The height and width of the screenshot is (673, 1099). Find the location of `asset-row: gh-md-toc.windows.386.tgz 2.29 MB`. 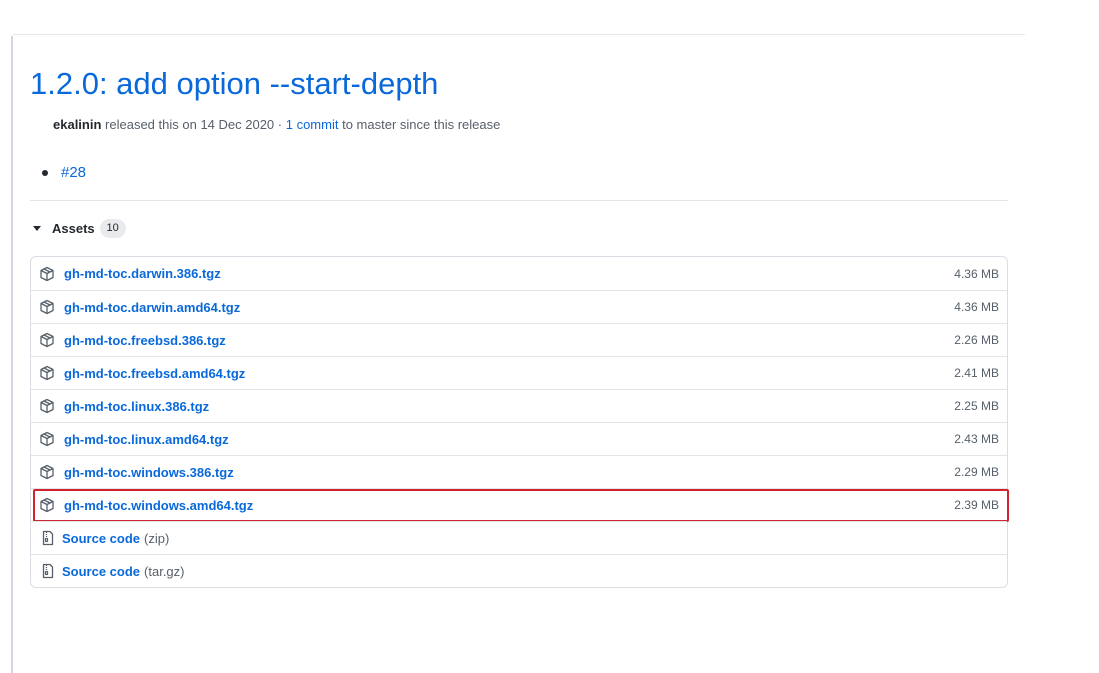

asset-row: gh-md-toc.windows.386.tgz 2.29 MB is located at coordinates (519, 471).